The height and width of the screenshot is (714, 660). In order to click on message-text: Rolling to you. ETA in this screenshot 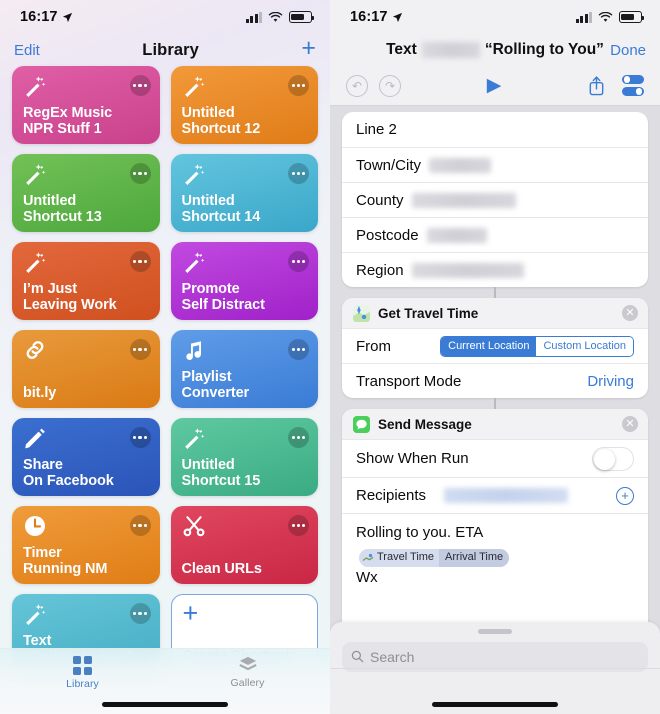, I will do `click(420, 532)`.